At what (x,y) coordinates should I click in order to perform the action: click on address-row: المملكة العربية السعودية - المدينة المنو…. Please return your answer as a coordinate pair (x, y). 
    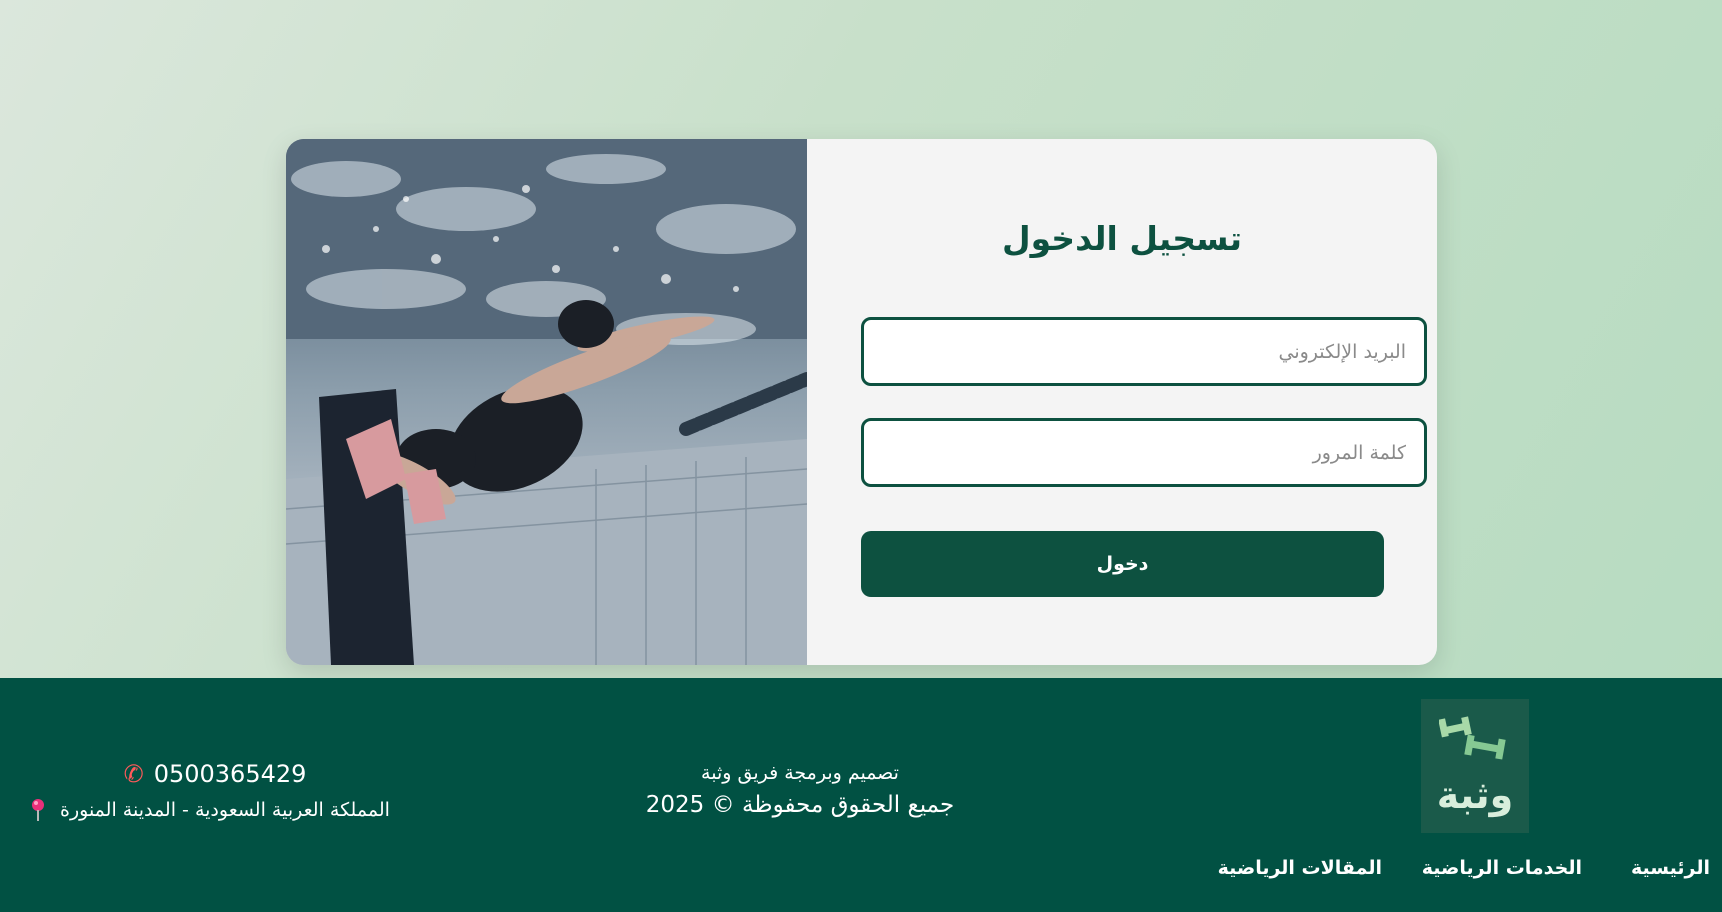
    Looking at the image, I should click on (215, 810).